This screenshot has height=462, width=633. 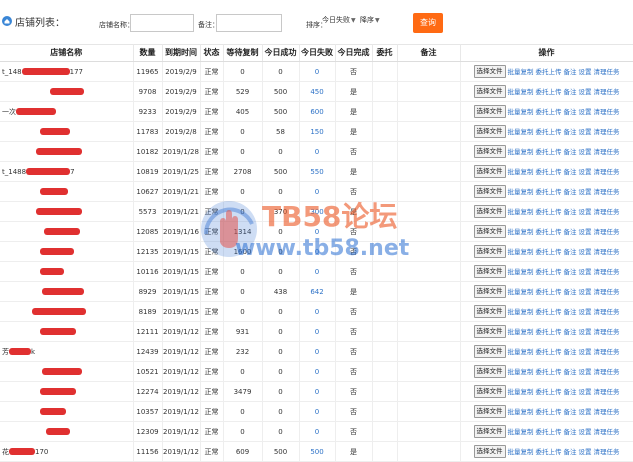 I want to click on sort-order-select: 降序▼, so click(x=370, y=20).